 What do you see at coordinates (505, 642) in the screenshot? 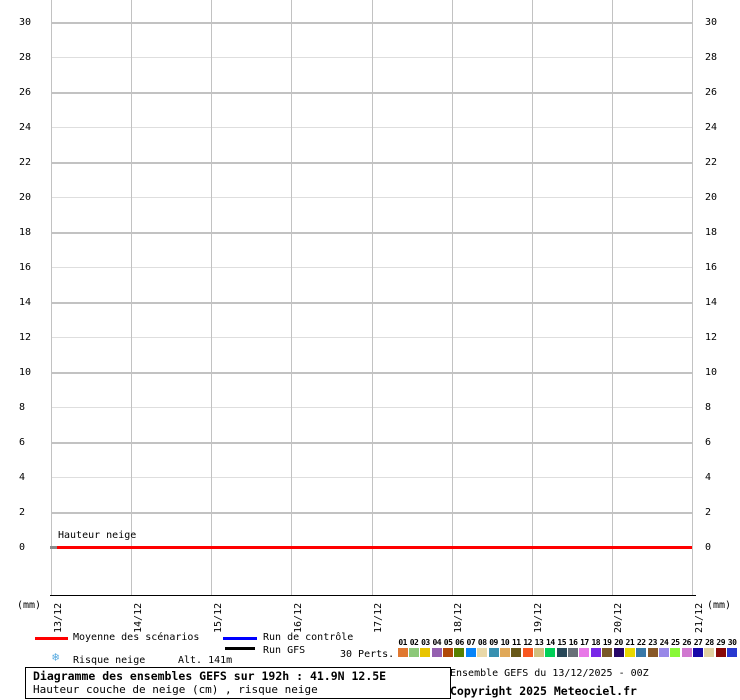
I see `pert-number-label: 10` at bounding box center [505, 642].